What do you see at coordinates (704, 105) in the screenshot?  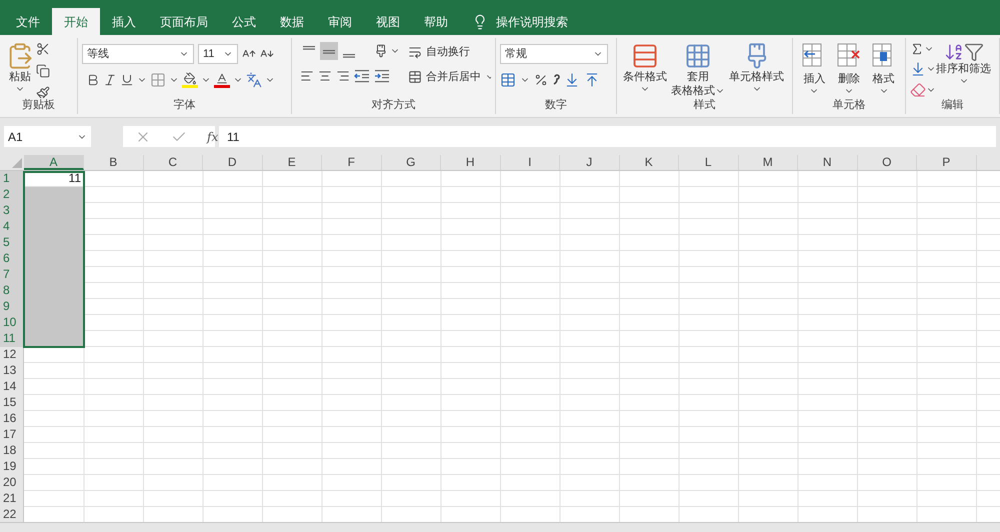 I see `group-label: 样式` at bounding box center [704, 105].